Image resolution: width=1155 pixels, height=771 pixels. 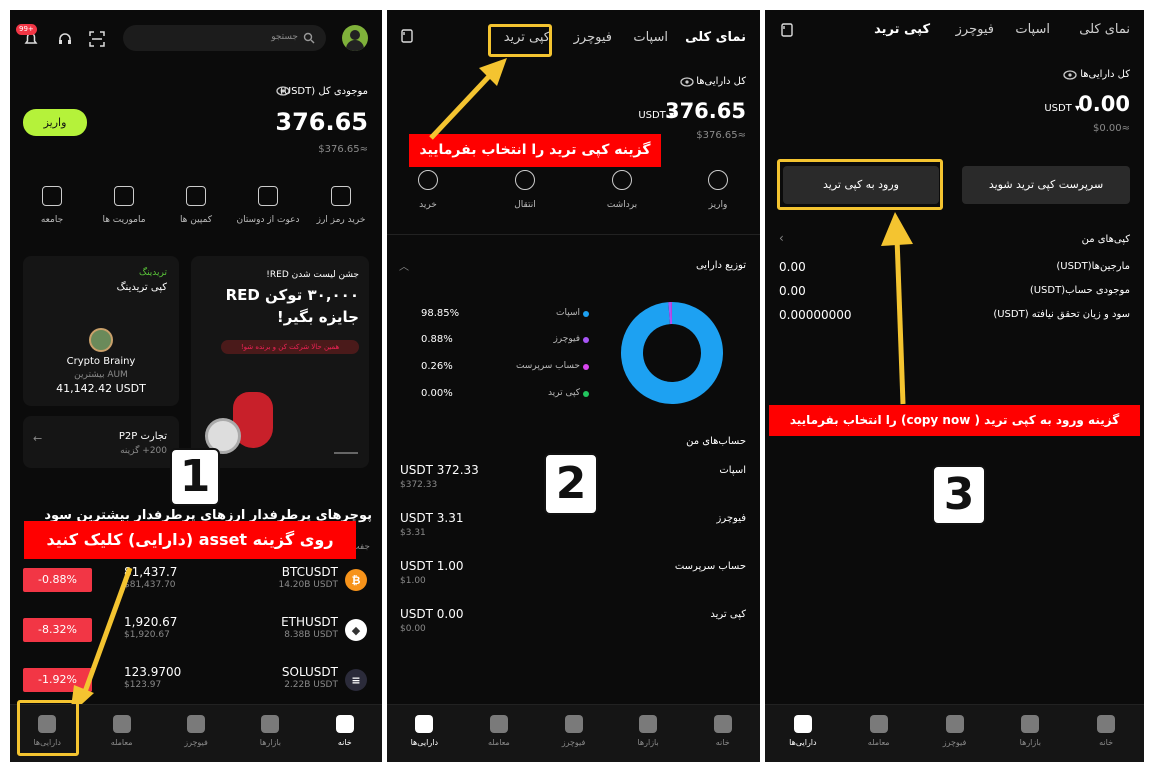 What do you see at coordinates (344, 724) in the screenshot?
I see `home-icon` at bounding box center [344, 724].